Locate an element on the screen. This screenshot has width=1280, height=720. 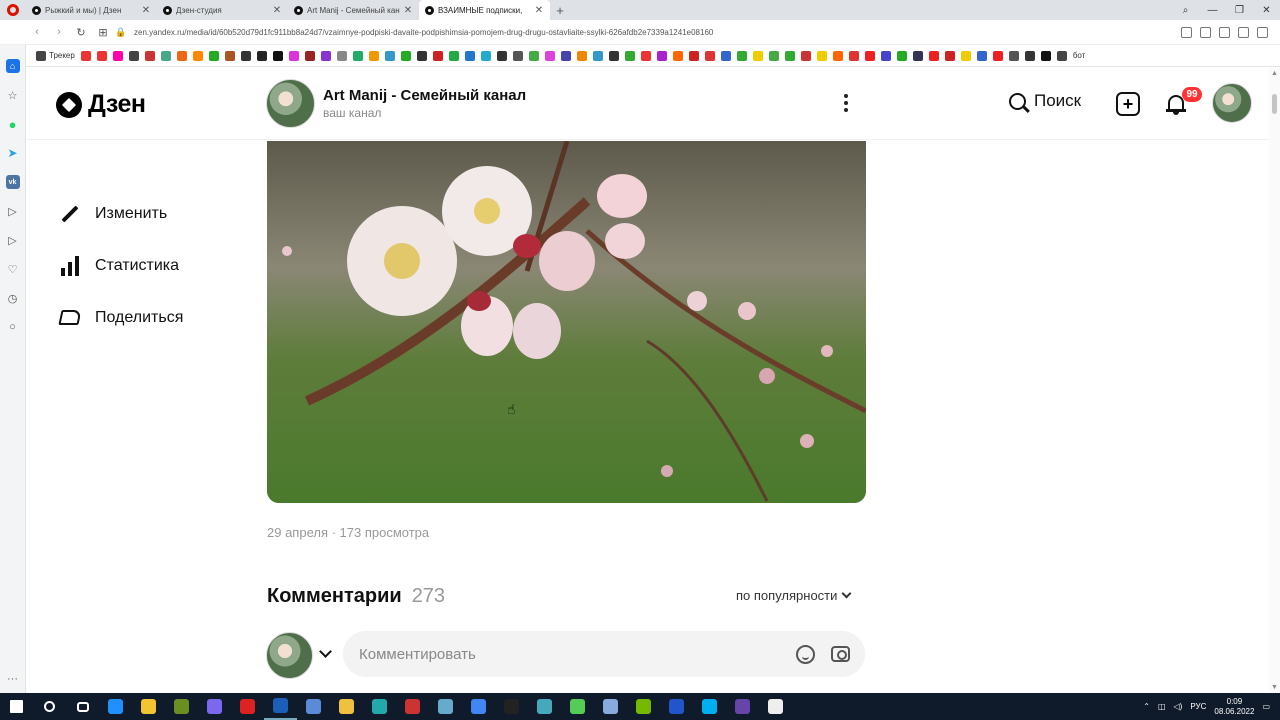
camera-icon is located at coordinates (840, 654).